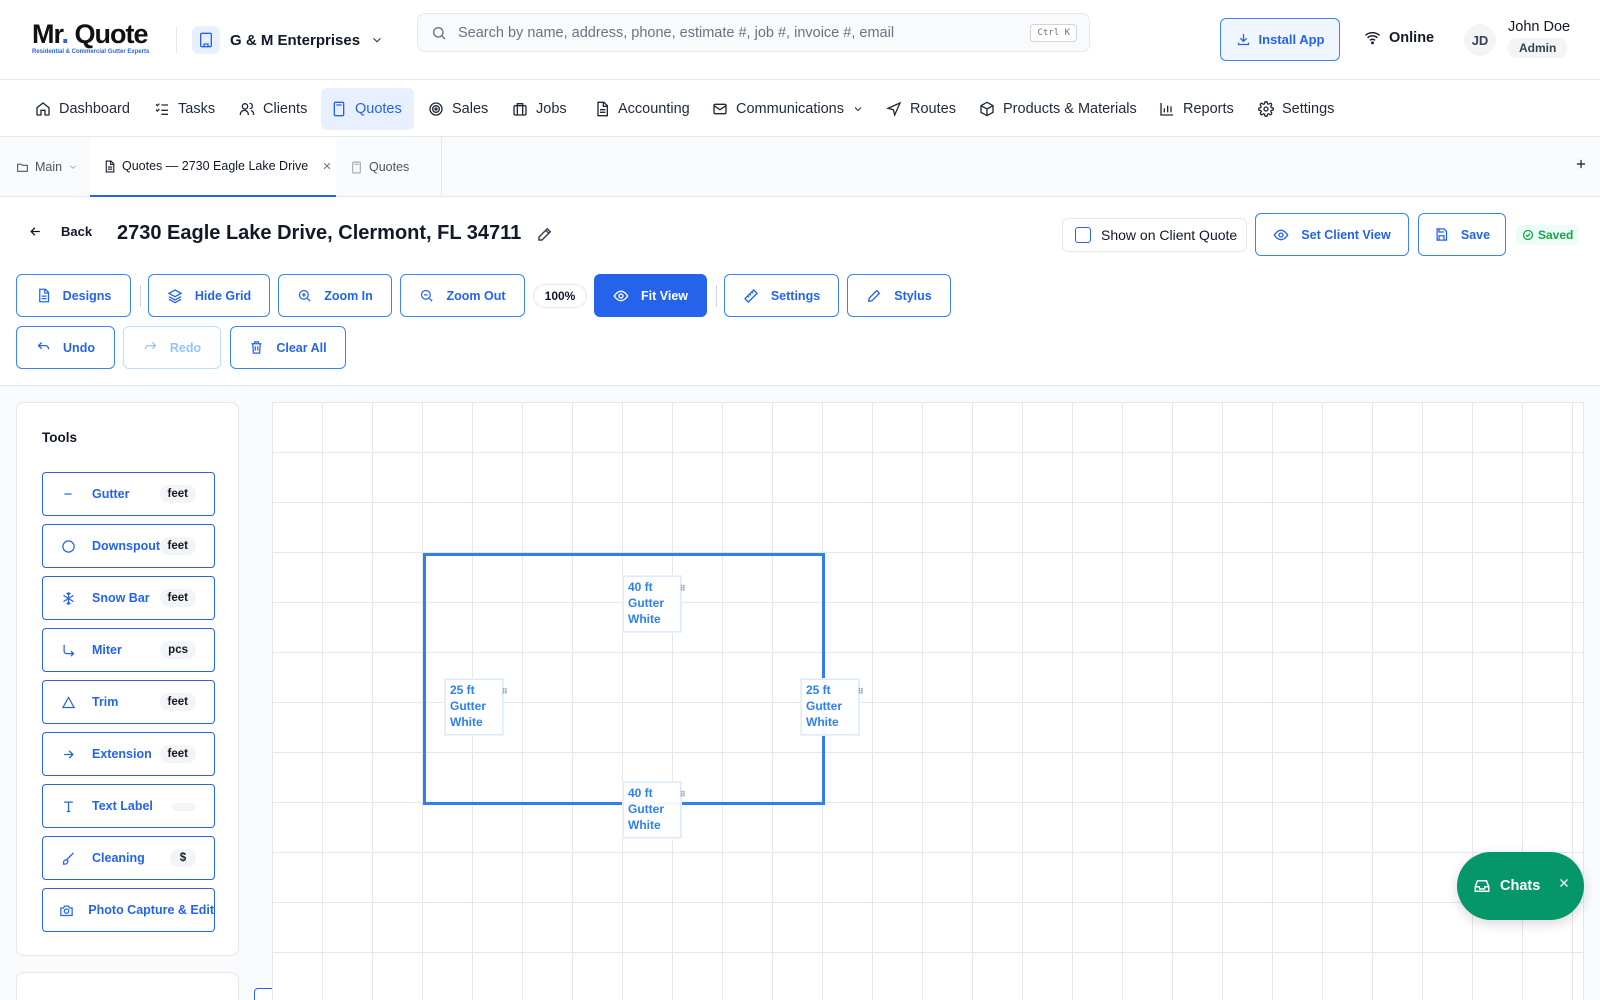  I want to click on button-label: Zoom Out, so click(476, 295).